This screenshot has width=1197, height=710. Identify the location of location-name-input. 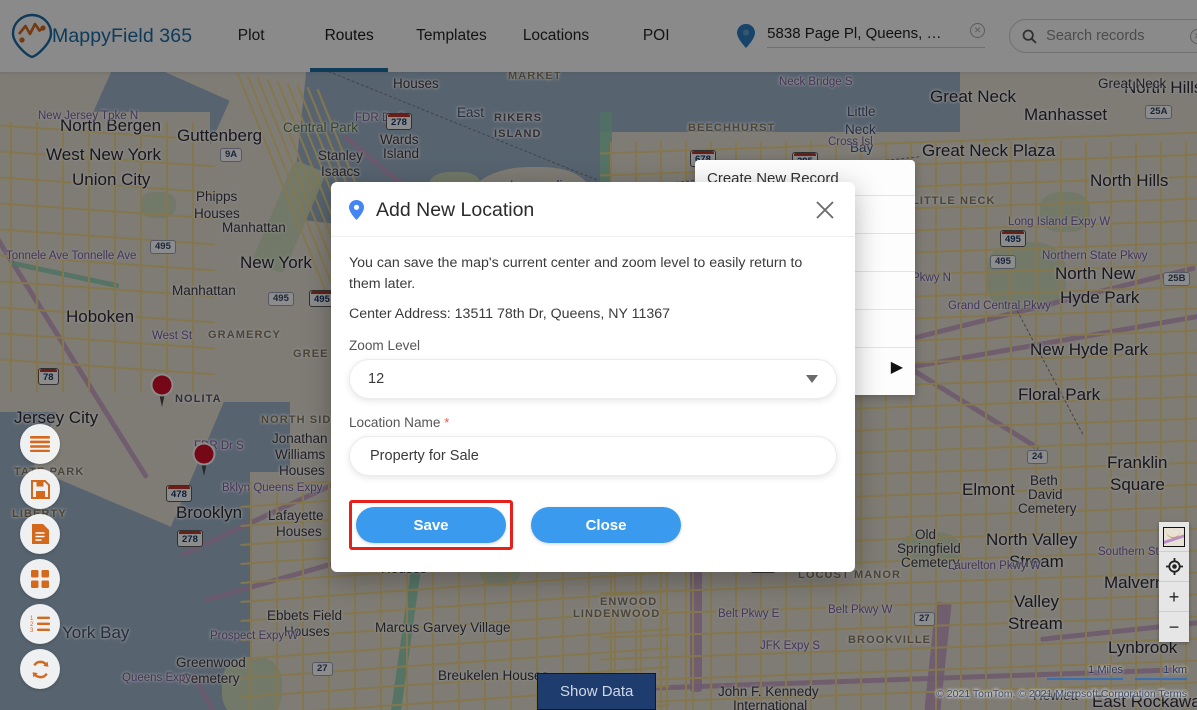
(593, 456).